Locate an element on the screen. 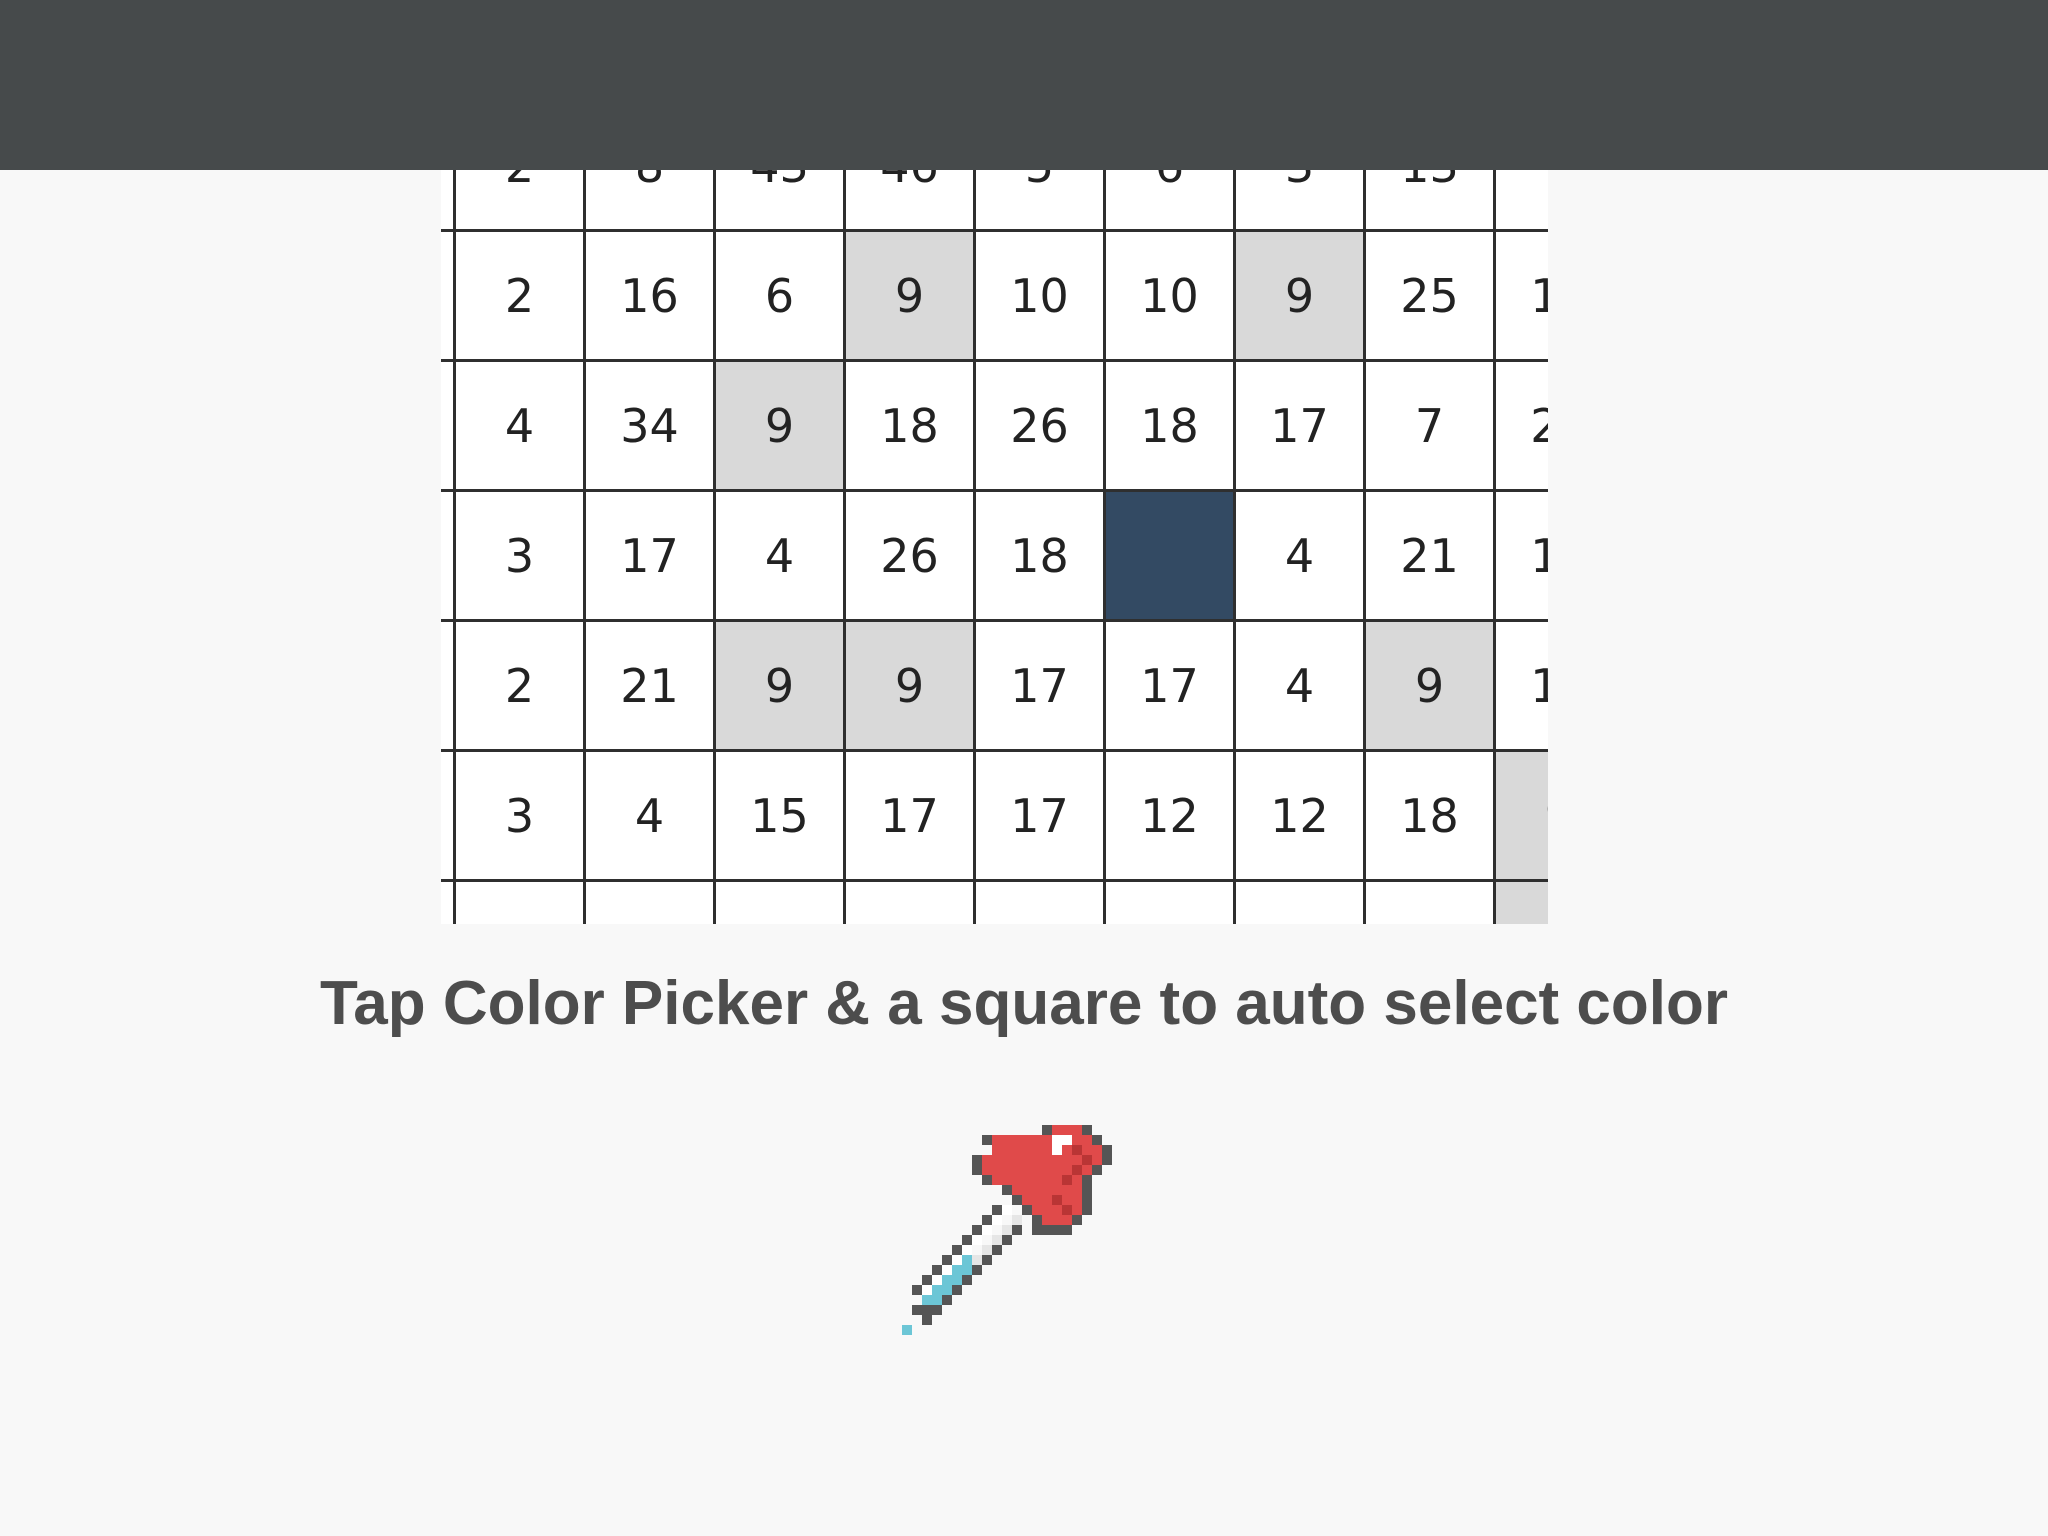  color-picker-button is located at coordinates (1037, 1250).